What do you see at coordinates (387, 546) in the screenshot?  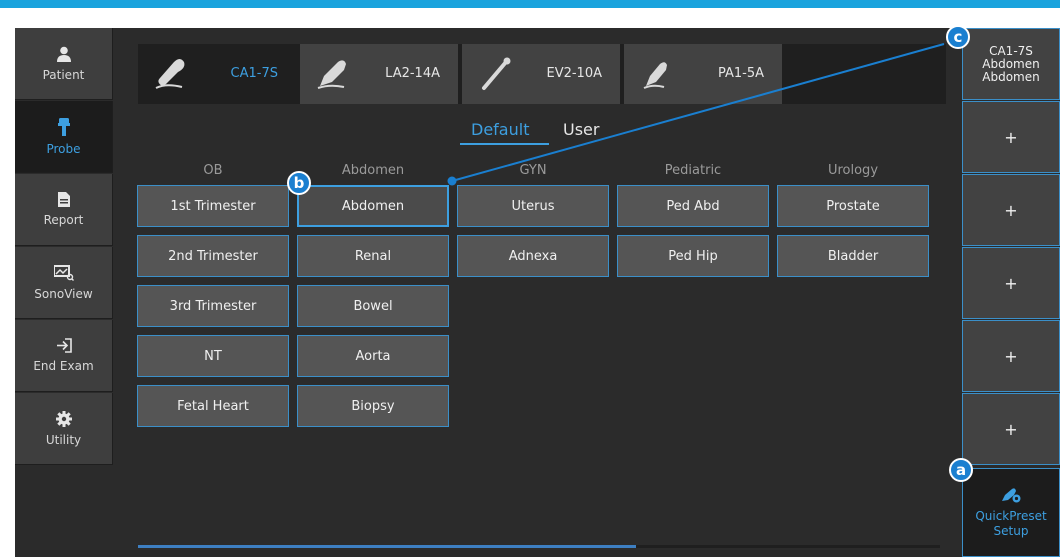 I see `scrollbar-thumb` at bounding box center [387, 546].